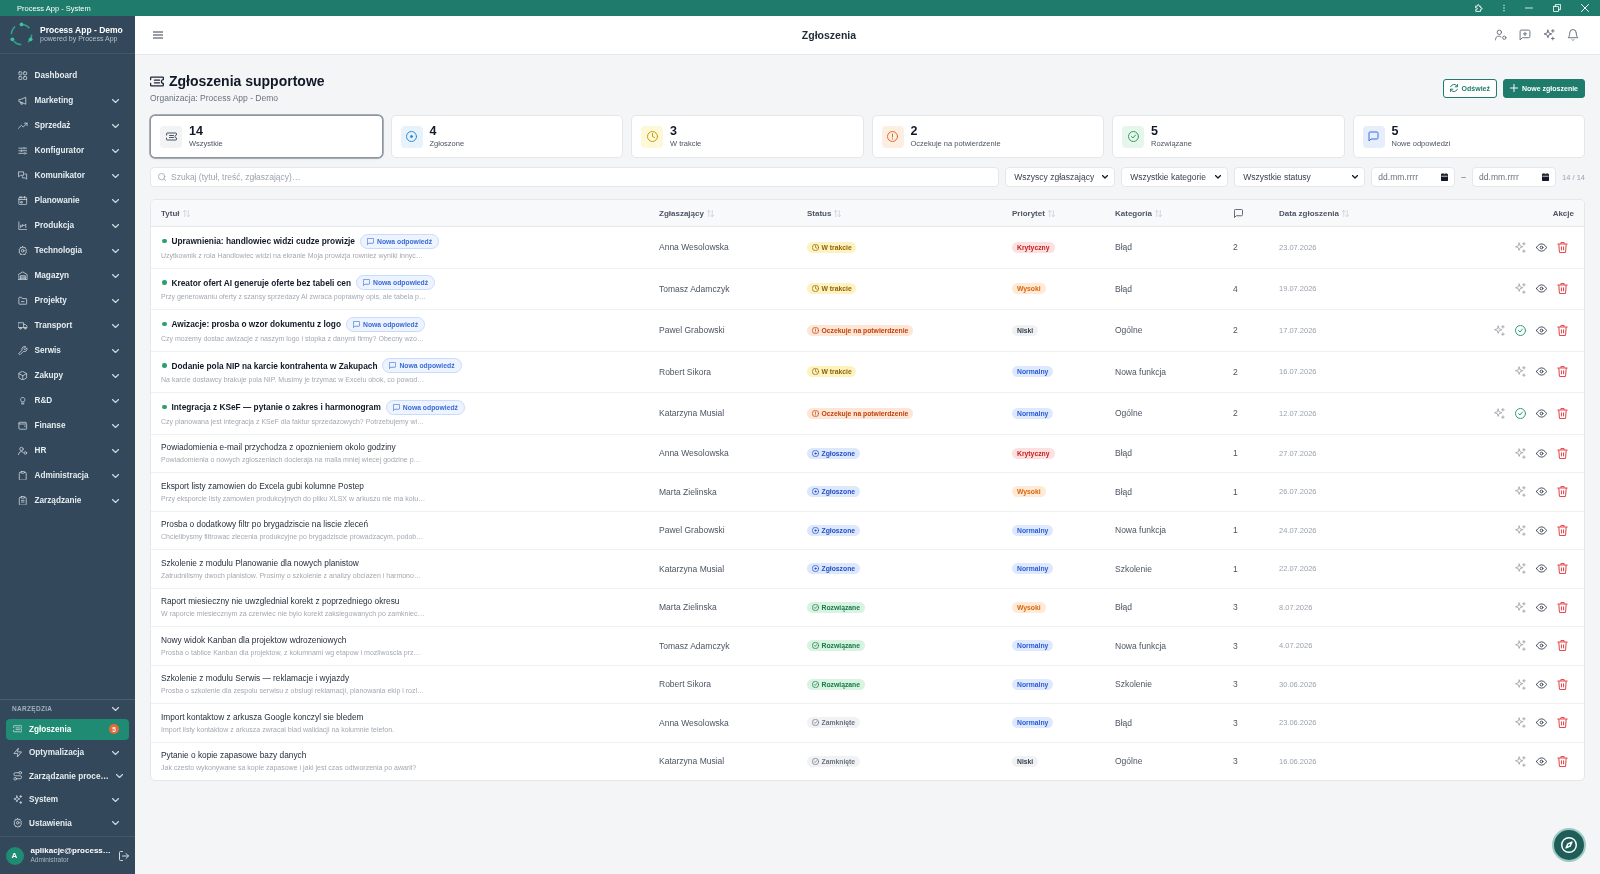 The height and width of the screenshot is (874, 1600). I want to click on ticket-title: Uprawnienia: handlowiec widzi cudze prowizje, so click(263, 241).